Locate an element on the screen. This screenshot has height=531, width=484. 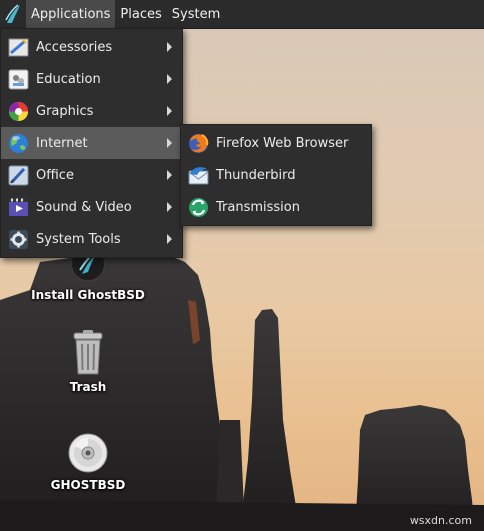
menu-item-graphics: Graphics is located at coordinates (91, 111).